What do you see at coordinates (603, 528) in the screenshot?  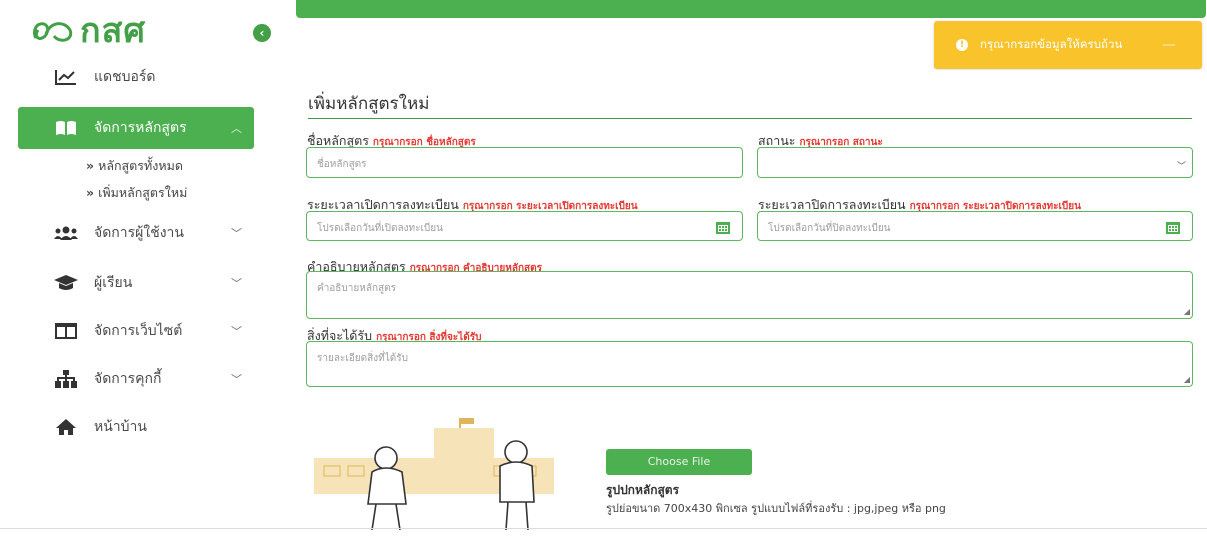 I see `page-bottom-divider` at bounding box center [603, 528].